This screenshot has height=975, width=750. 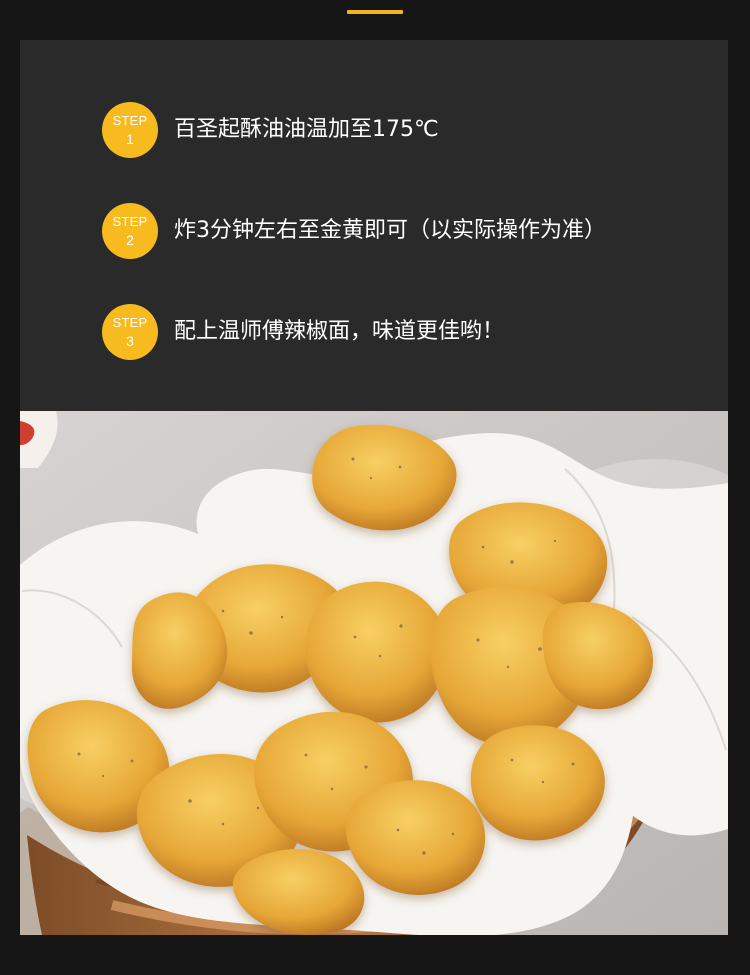 What do you see at coordinates (130, 231) in the screenshot?
I see `step-badge: STEP 2` at bounding box center [130, 231].